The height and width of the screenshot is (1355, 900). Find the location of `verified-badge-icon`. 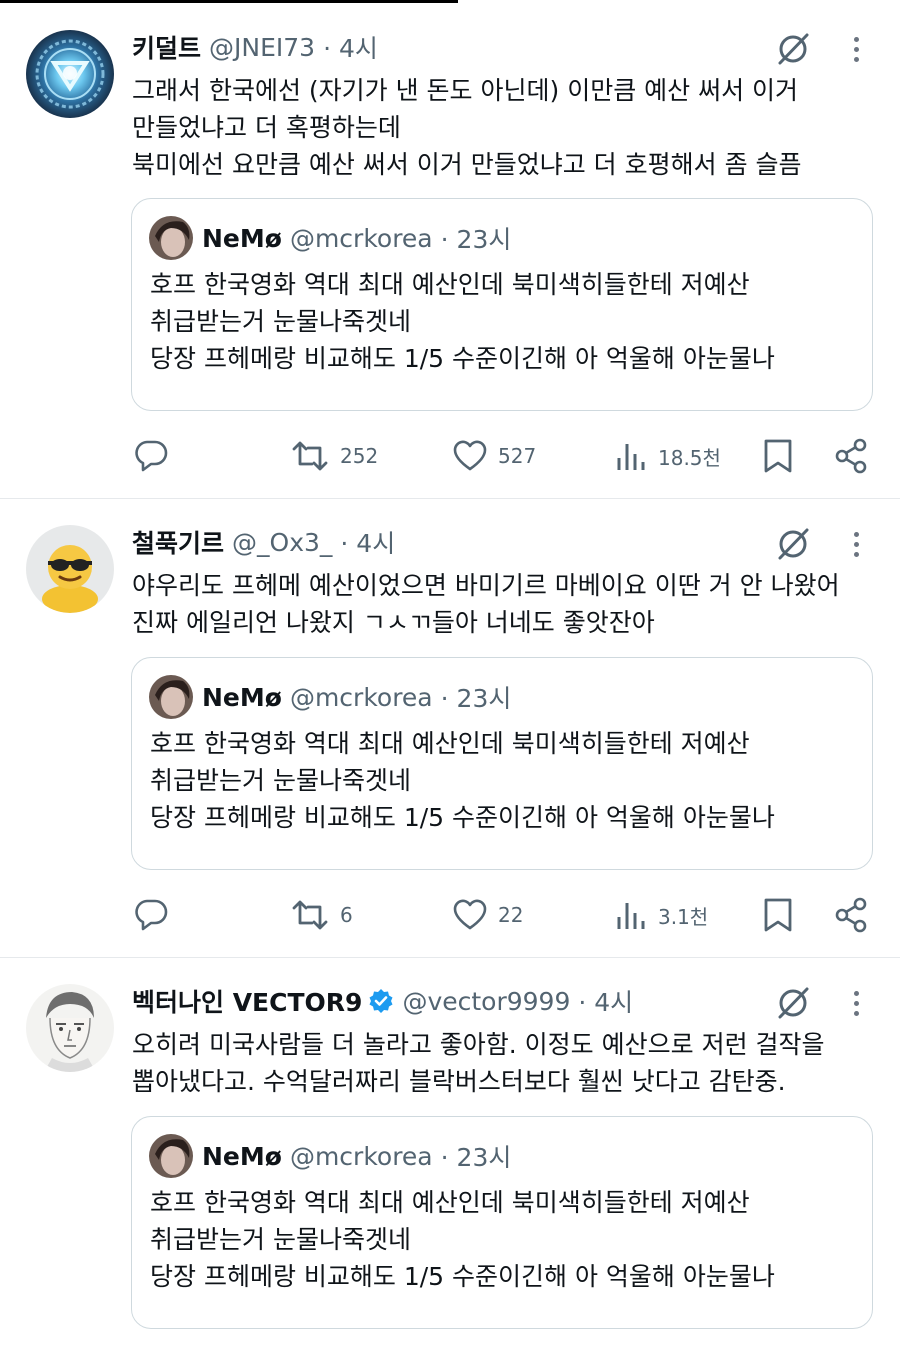

verified-badge-icon is located at coordinates (381, 1001).